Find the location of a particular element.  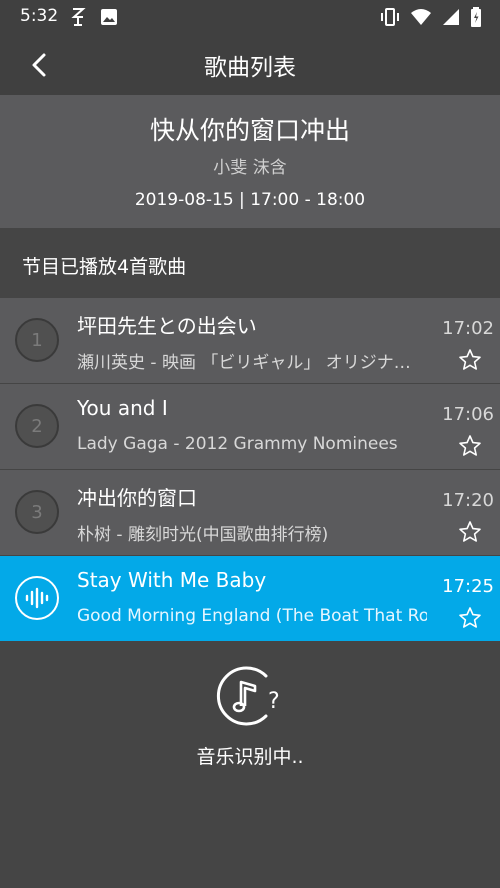

signal-icon is located at coordinates (451, 17).